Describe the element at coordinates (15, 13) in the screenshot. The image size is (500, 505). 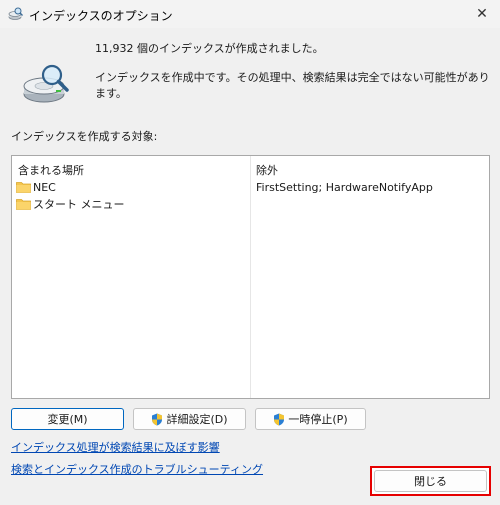
I see `indexing-options-icon` at that location.